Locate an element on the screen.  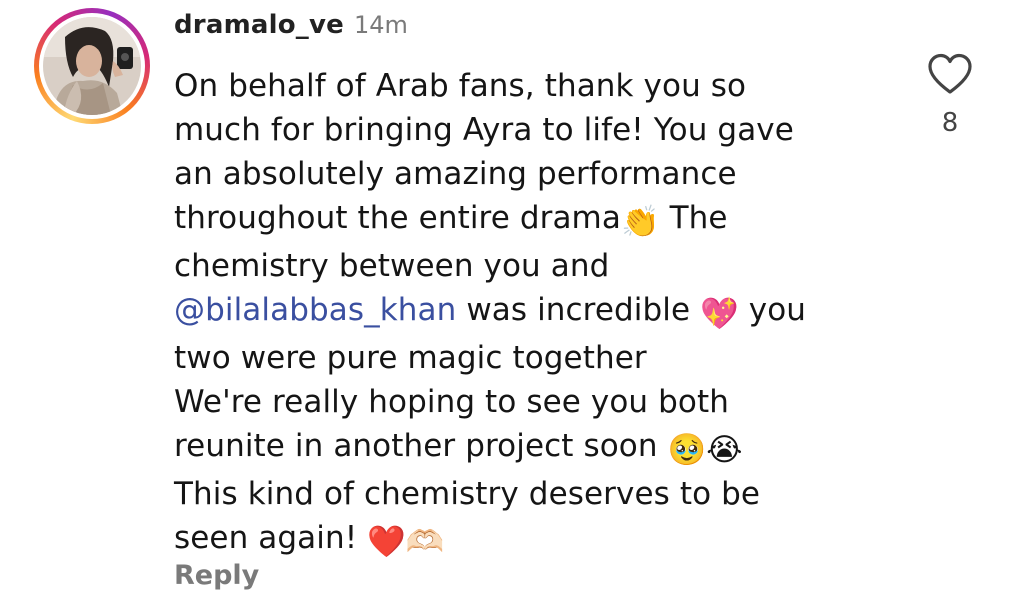
comment-line: @bilalabbas_khan was incredible 💖 you is located at coordinates (534, 312).